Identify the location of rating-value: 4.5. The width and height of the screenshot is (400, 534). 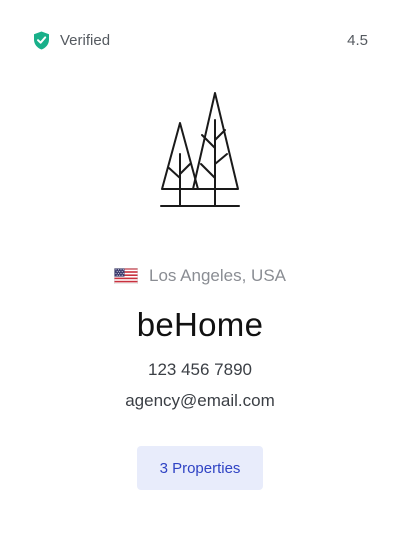
(357, 40).